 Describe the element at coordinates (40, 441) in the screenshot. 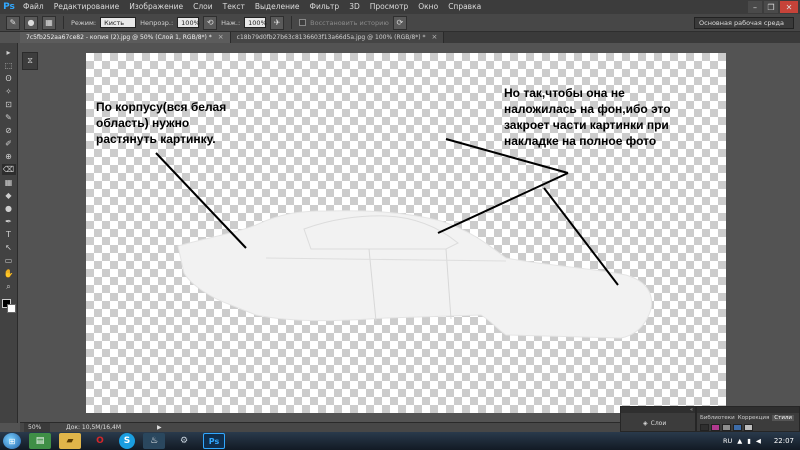

I see `excel-app: ▤` at that location.